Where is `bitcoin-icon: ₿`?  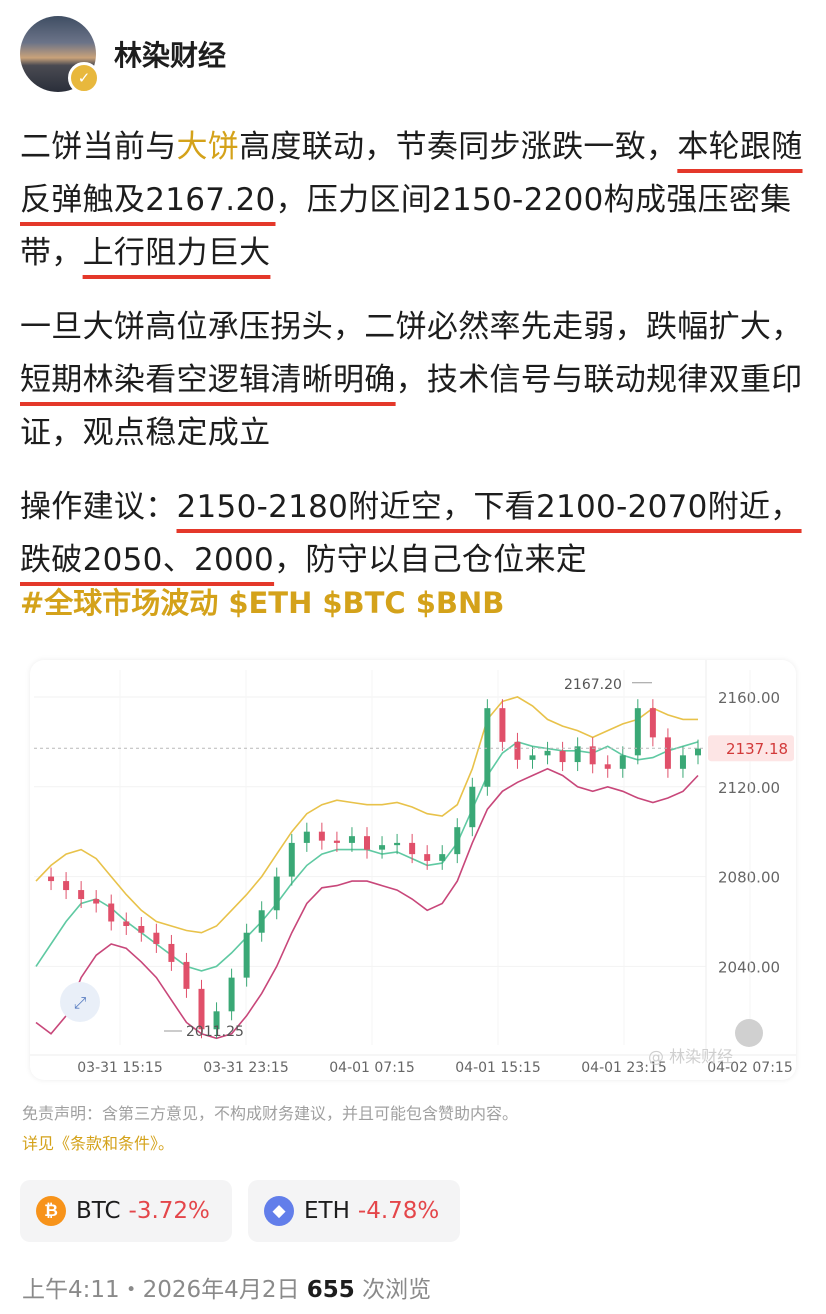
bitcoin-icon: ₿ is located at coordinates (51, 1211).